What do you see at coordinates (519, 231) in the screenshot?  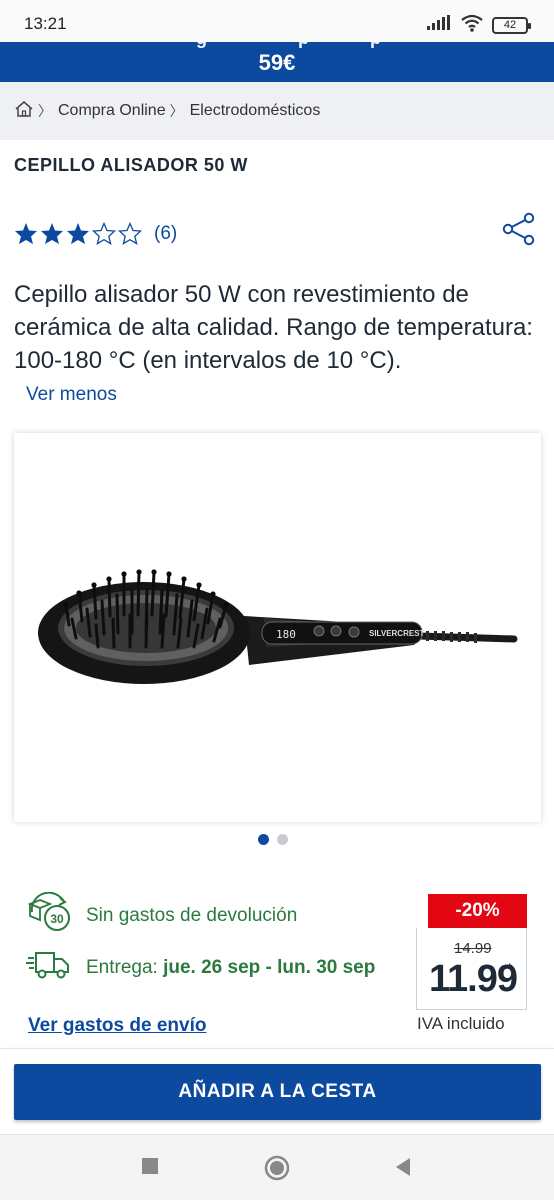 I see `share-icon` at bounding box center [519, 231].